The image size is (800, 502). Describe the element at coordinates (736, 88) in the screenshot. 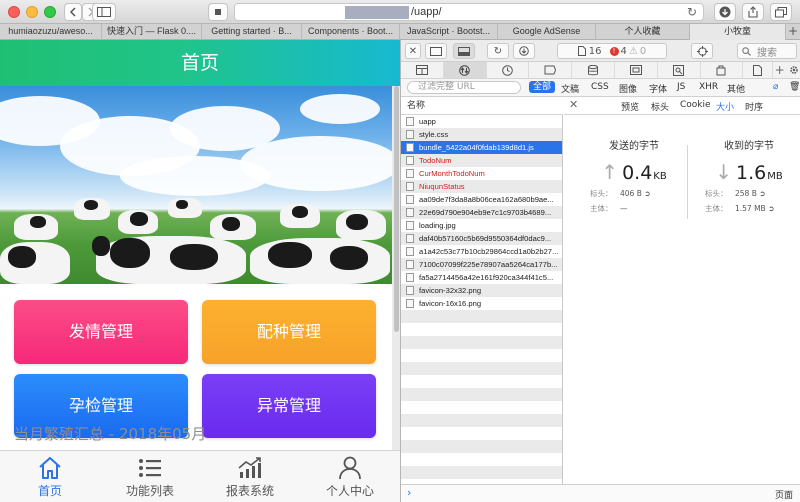

I see `filter-type-other: 其他` at that location.